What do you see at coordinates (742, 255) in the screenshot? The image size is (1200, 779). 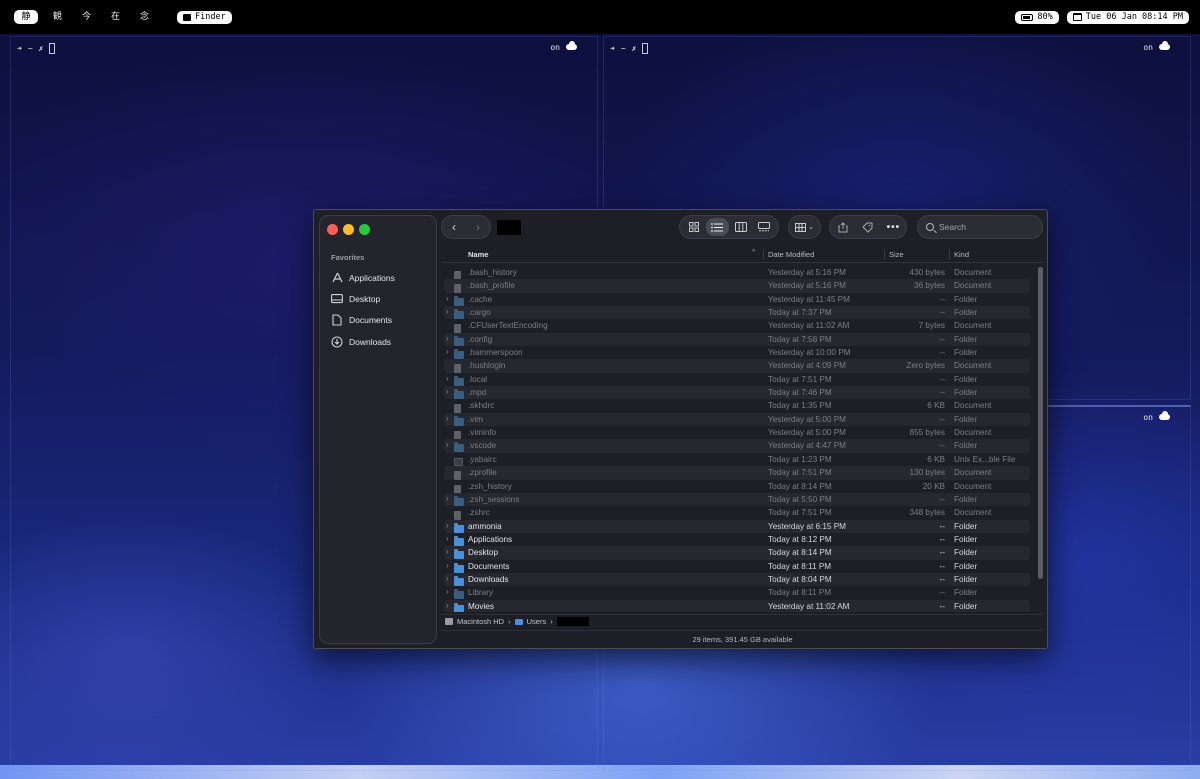 I see `column-headers: Name ^ Date Modified Size Kind` at bounding box center [742, 255].